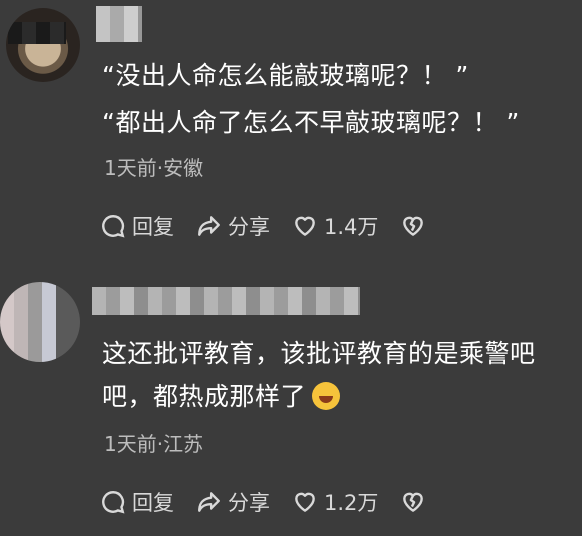 This screenshot has height=536, width=582. Describe the element at coordinates (204, 396) in the screenshot. I see `comment-text: 吧，都热成那样了` at that location.